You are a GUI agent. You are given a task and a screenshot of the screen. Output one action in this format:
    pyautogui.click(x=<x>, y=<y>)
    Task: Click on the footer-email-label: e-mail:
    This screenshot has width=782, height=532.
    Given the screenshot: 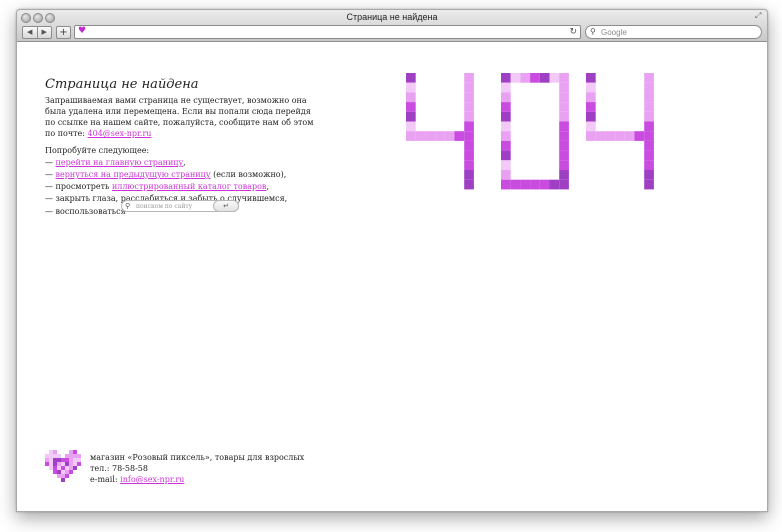 What is the action you would take?
    pyautogui.click(x=105, y=479)
    